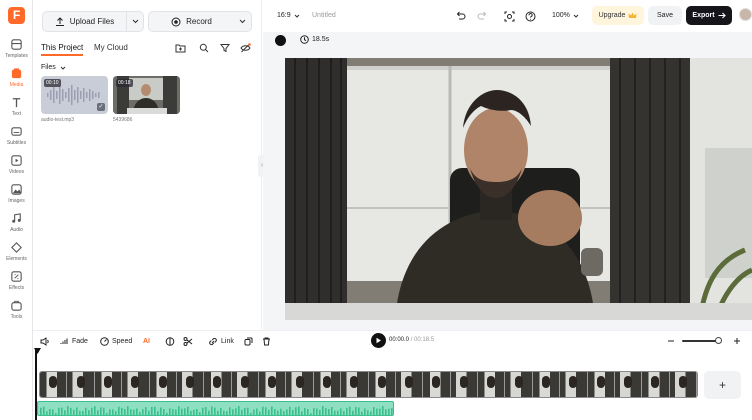 The image size is (752, 420). Describe the element at coordinates (378, 340) in the screenshot. I see `play-button` at that location.